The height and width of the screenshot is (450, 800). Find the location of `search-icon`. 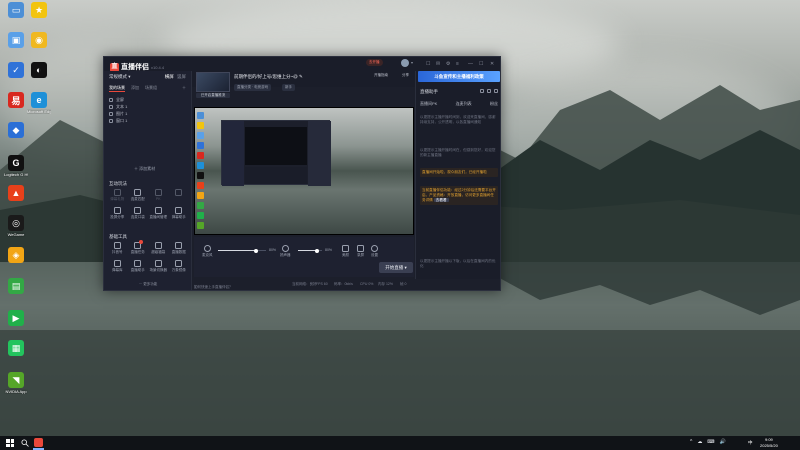

search-icon is located at coordinates (25, 443).